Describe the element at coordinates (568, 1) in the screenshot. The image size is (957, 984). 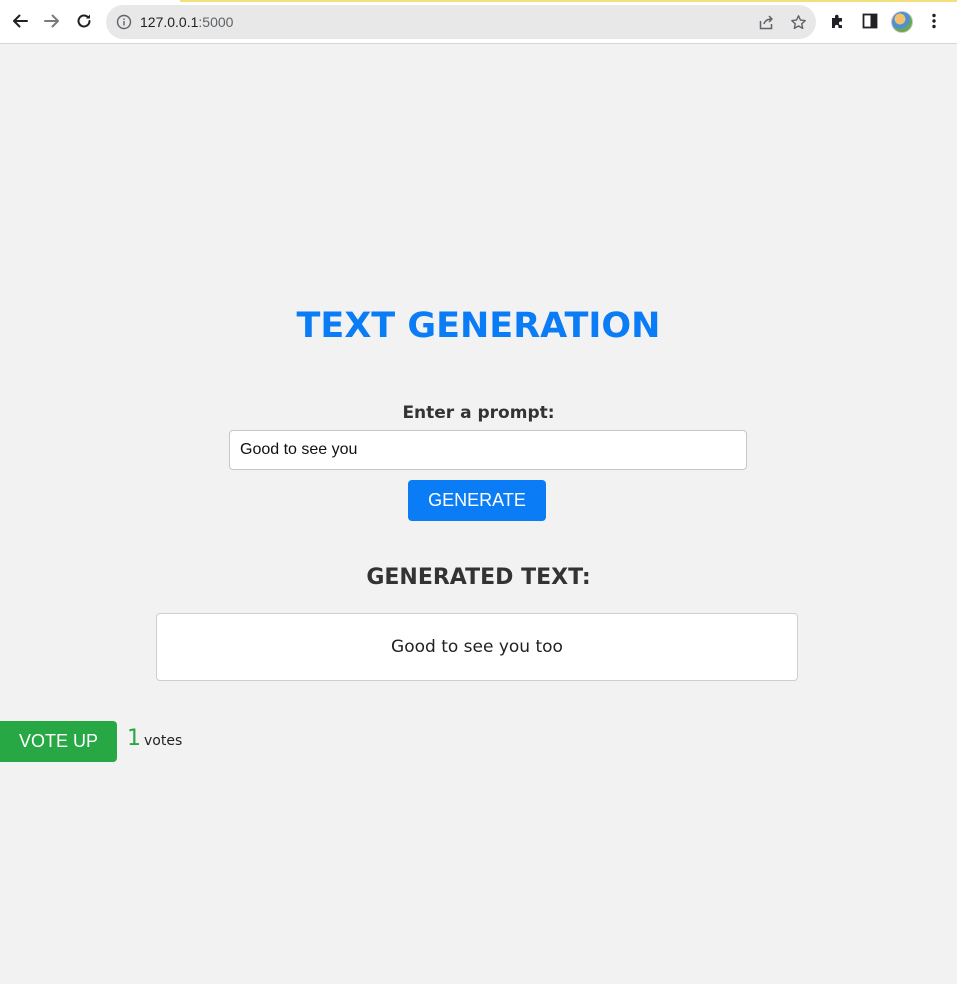
I see `window-accent-strip` at that location.